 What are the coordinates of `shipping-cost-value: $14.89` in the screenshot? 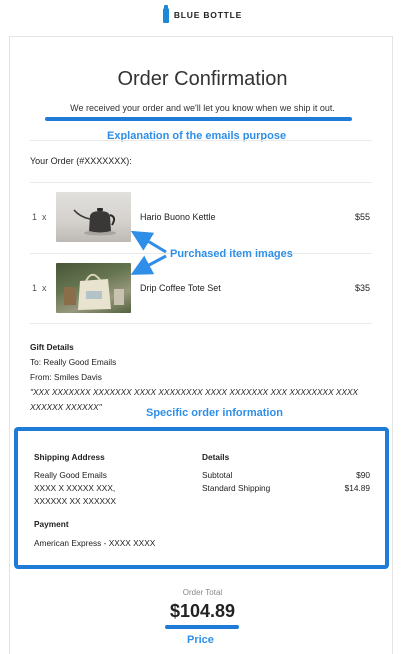 It's located at (357, 488).